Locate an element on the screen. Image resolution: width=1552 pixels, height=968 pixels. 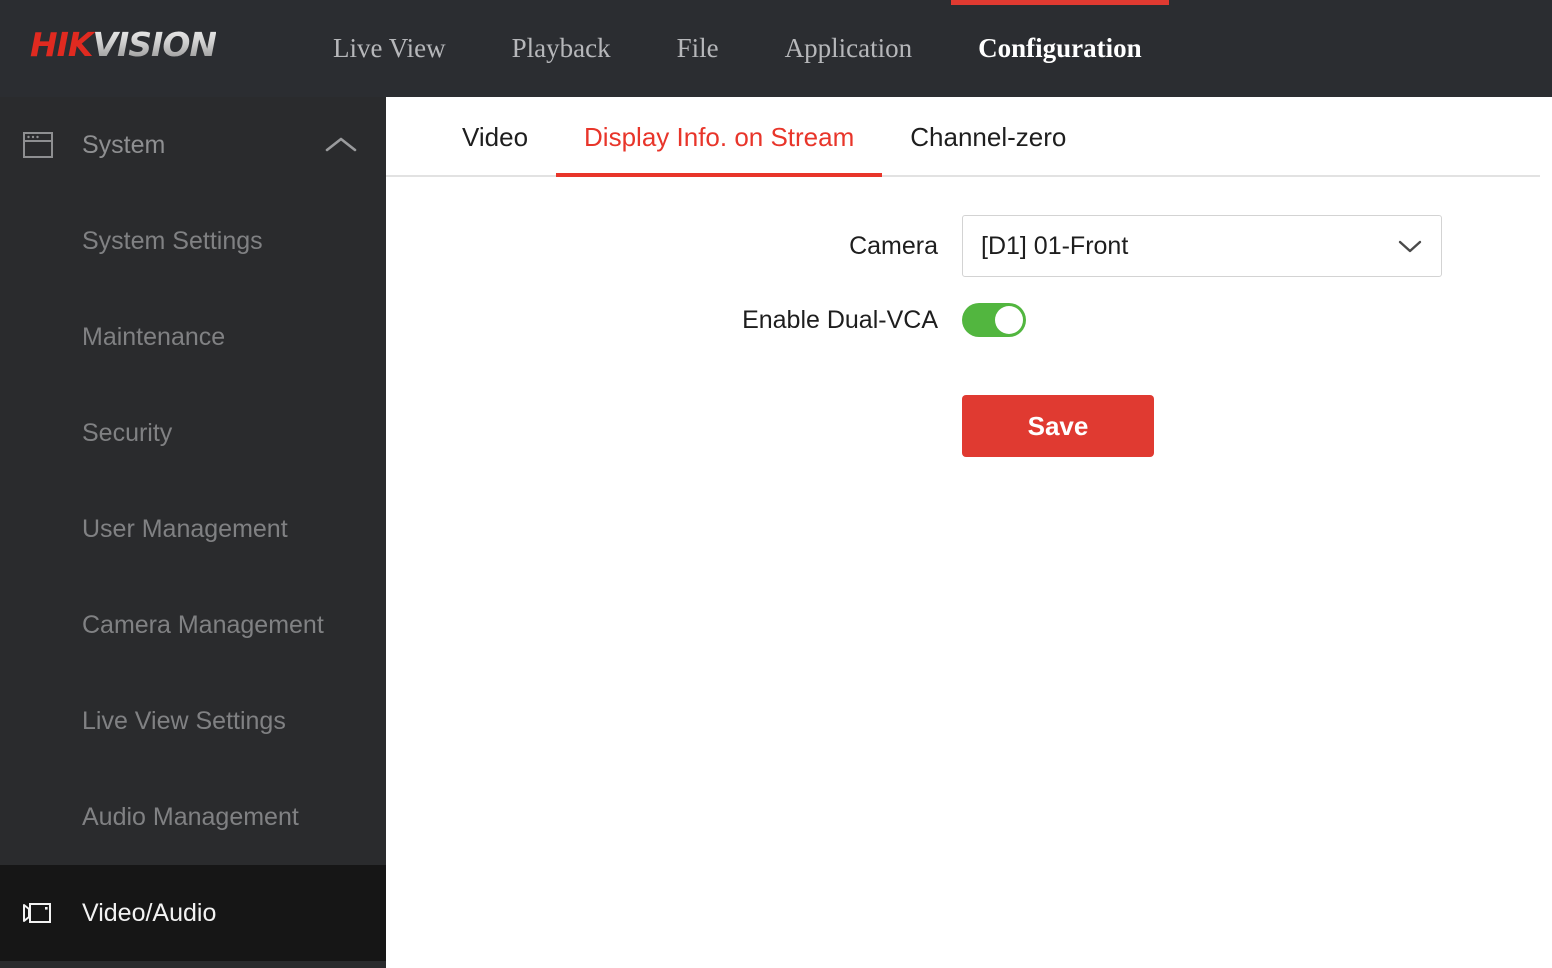
tab-label: Display Info. on Stream is located at coordinates (719, 136).